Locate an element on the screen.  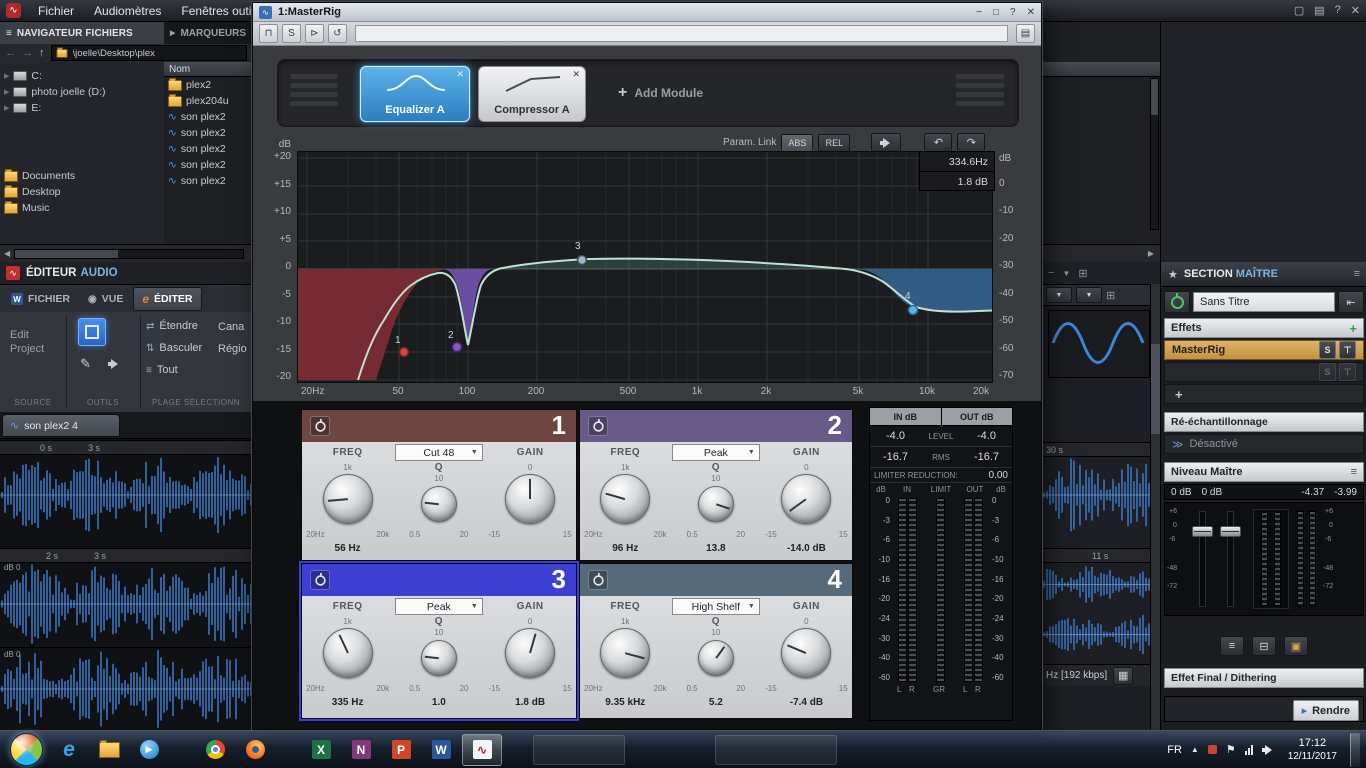
show-desktop-button is located at coordinates (1355, 749).